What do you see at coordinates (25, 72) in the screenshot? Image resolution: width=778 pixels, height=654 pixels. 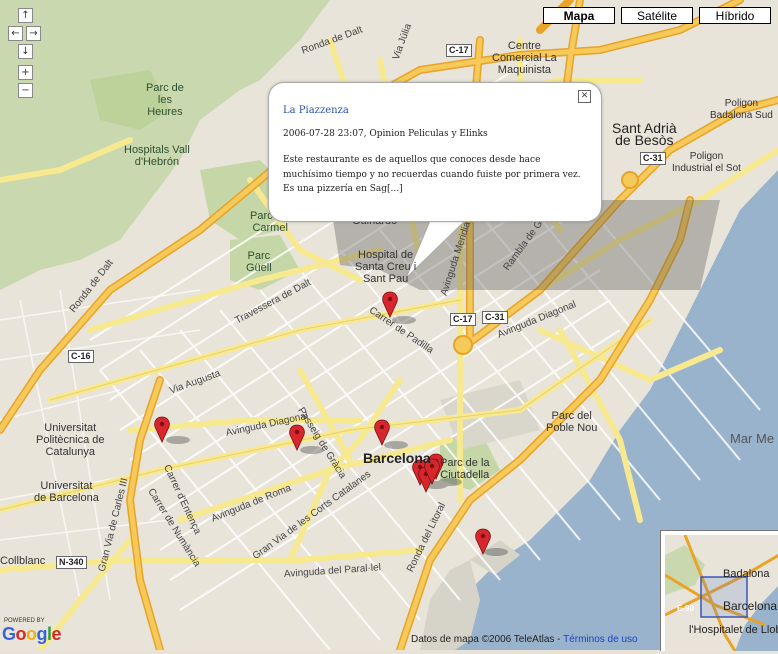 I see `zoom-in-button: +` at bounding box center [25, 72].